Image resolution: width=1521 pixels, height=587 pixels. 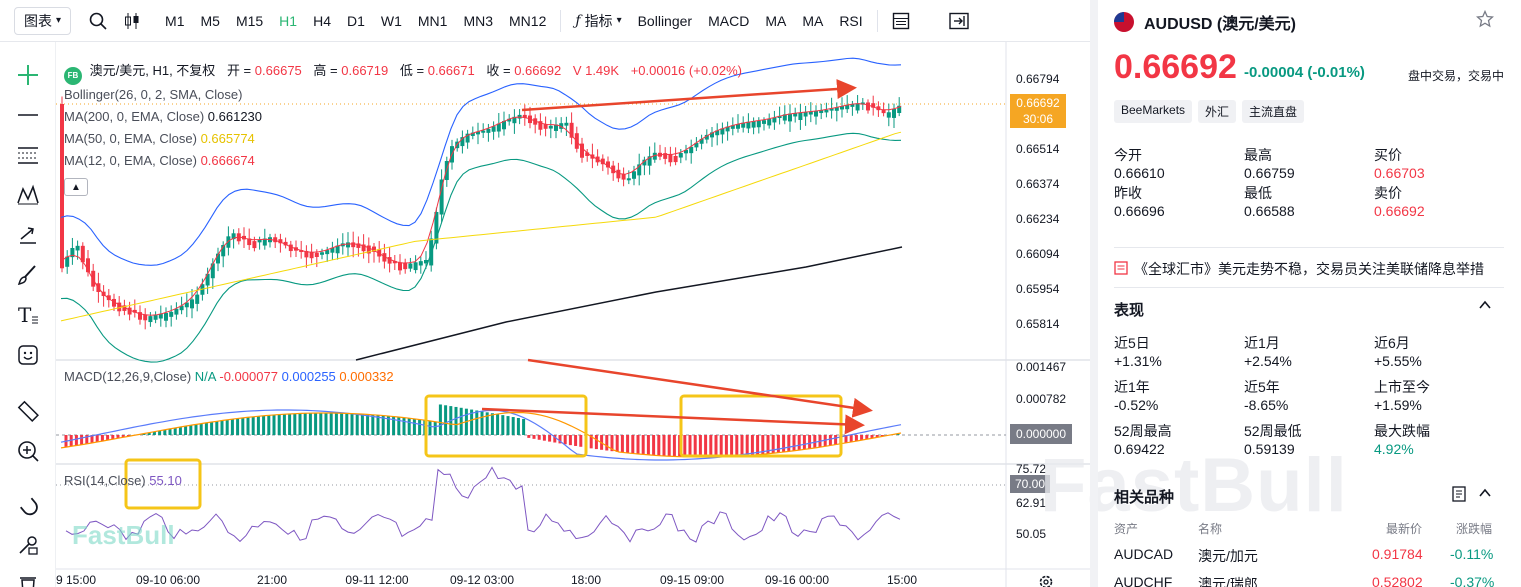 What do you see at coordinates (1485, 21) in the screenshot?
I see `favorite-star-icon` at bounding box center [1485, 21].